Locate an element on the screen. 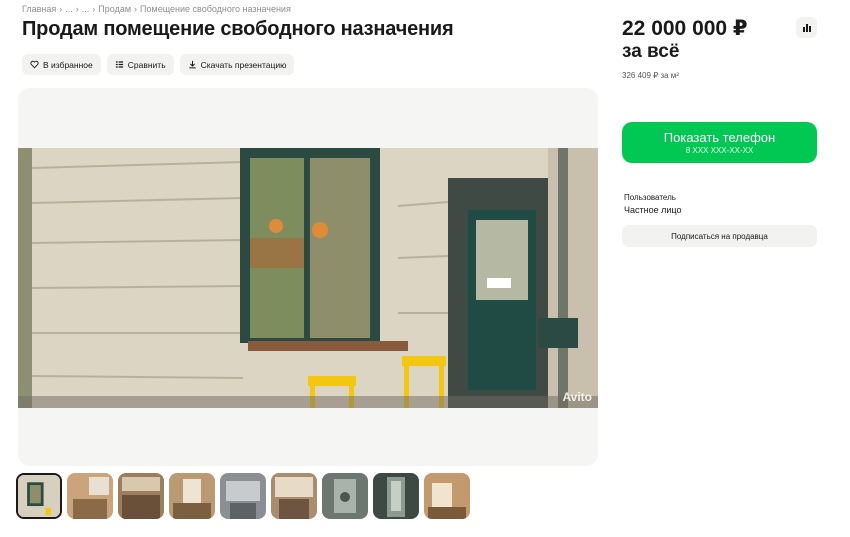  bar-chart-icon is located at coordinates (806, 27).